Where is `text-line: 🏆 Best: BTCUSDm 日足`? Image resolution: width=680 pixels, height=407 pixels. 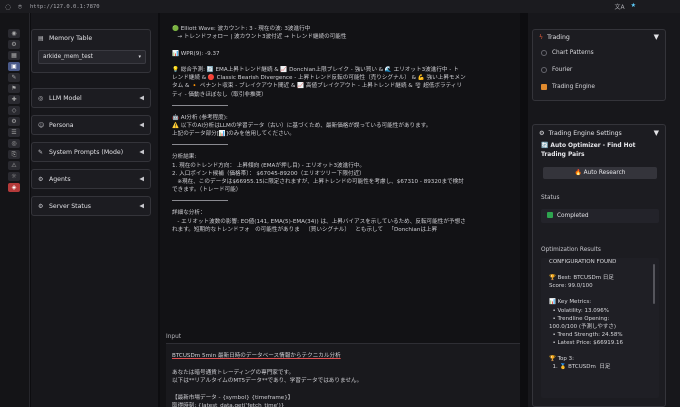
text-line: 🏆 Best: BTCUSDm 日足 is located at coordinates (581, 278).